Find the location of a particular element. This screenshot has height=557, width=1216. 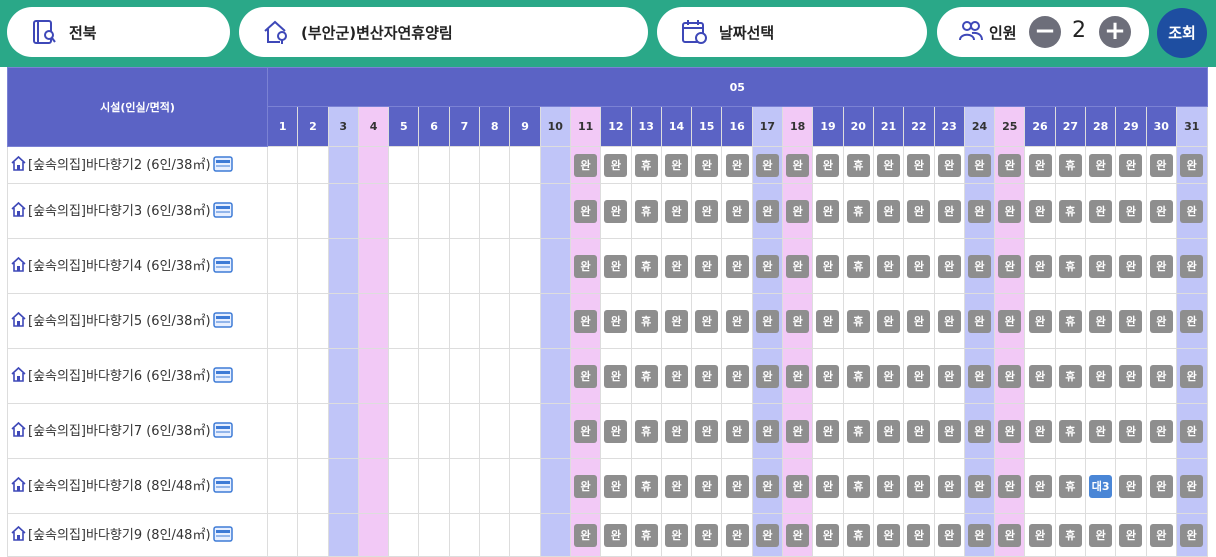

plus-button: + is located at coordinates (1115, 32).